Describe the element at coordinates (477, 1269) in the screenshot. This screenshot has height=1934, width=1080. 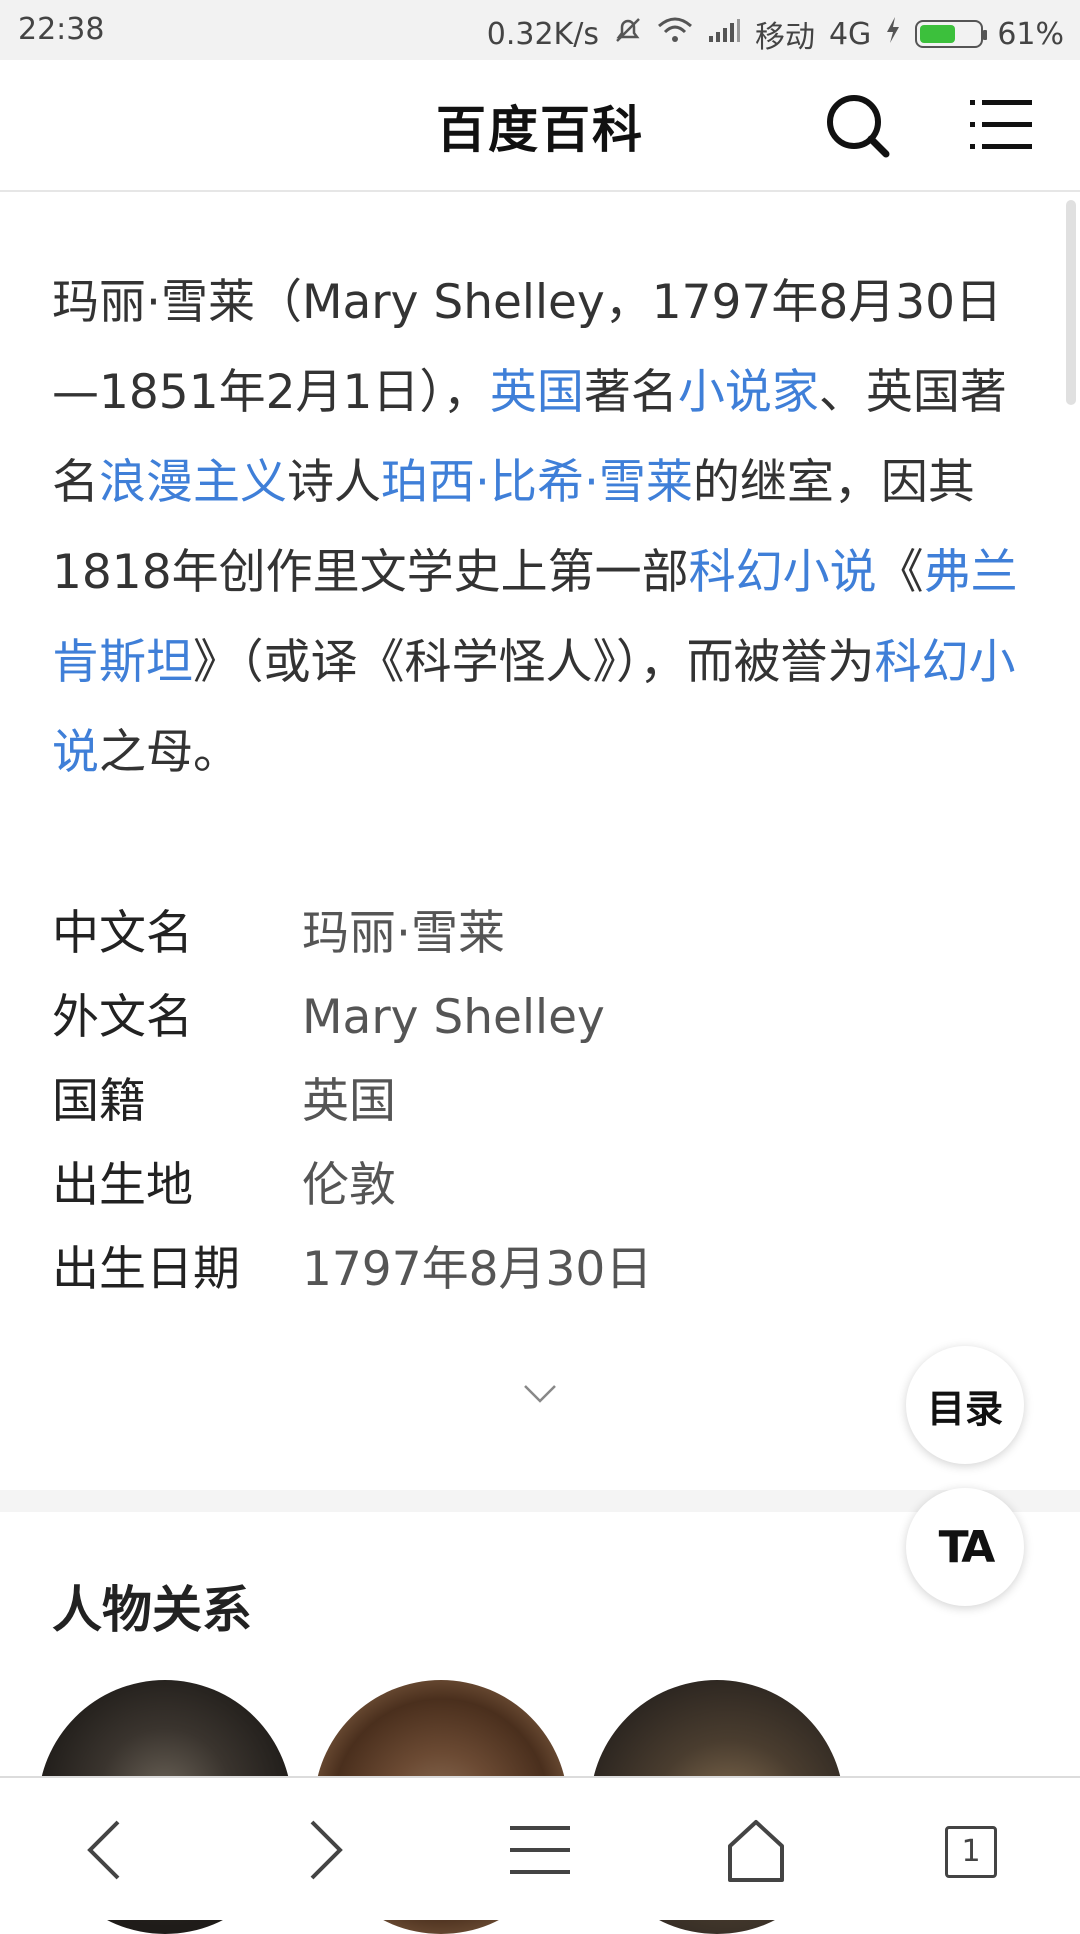
I see `infobox-value: 1797年8月30日` at that location.